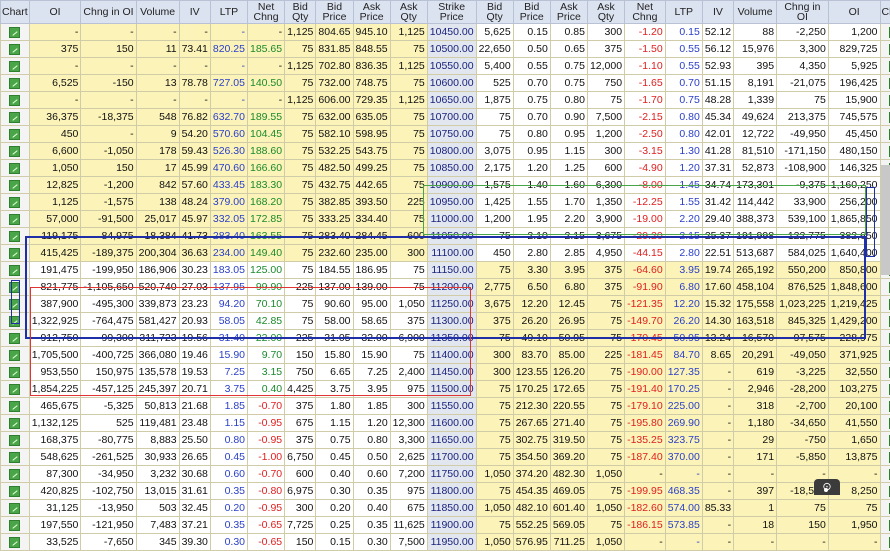 This screenshot has height=551, width=890. What do you see at coordinates (683, 185) in the screenshot?
I see `put-ltp: 1.45` at bounding box center [683, 185].